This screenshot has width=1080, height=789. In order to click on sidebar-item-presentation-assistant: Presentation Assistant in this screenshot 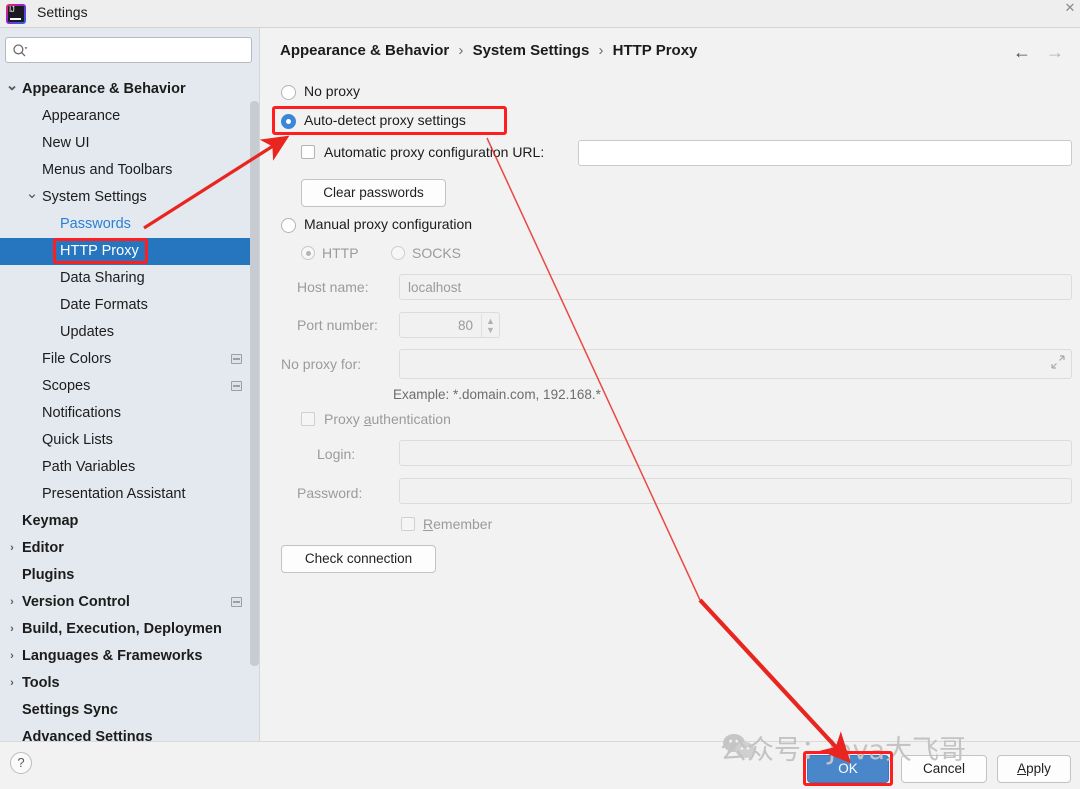, I will do `click(130, 494)`.